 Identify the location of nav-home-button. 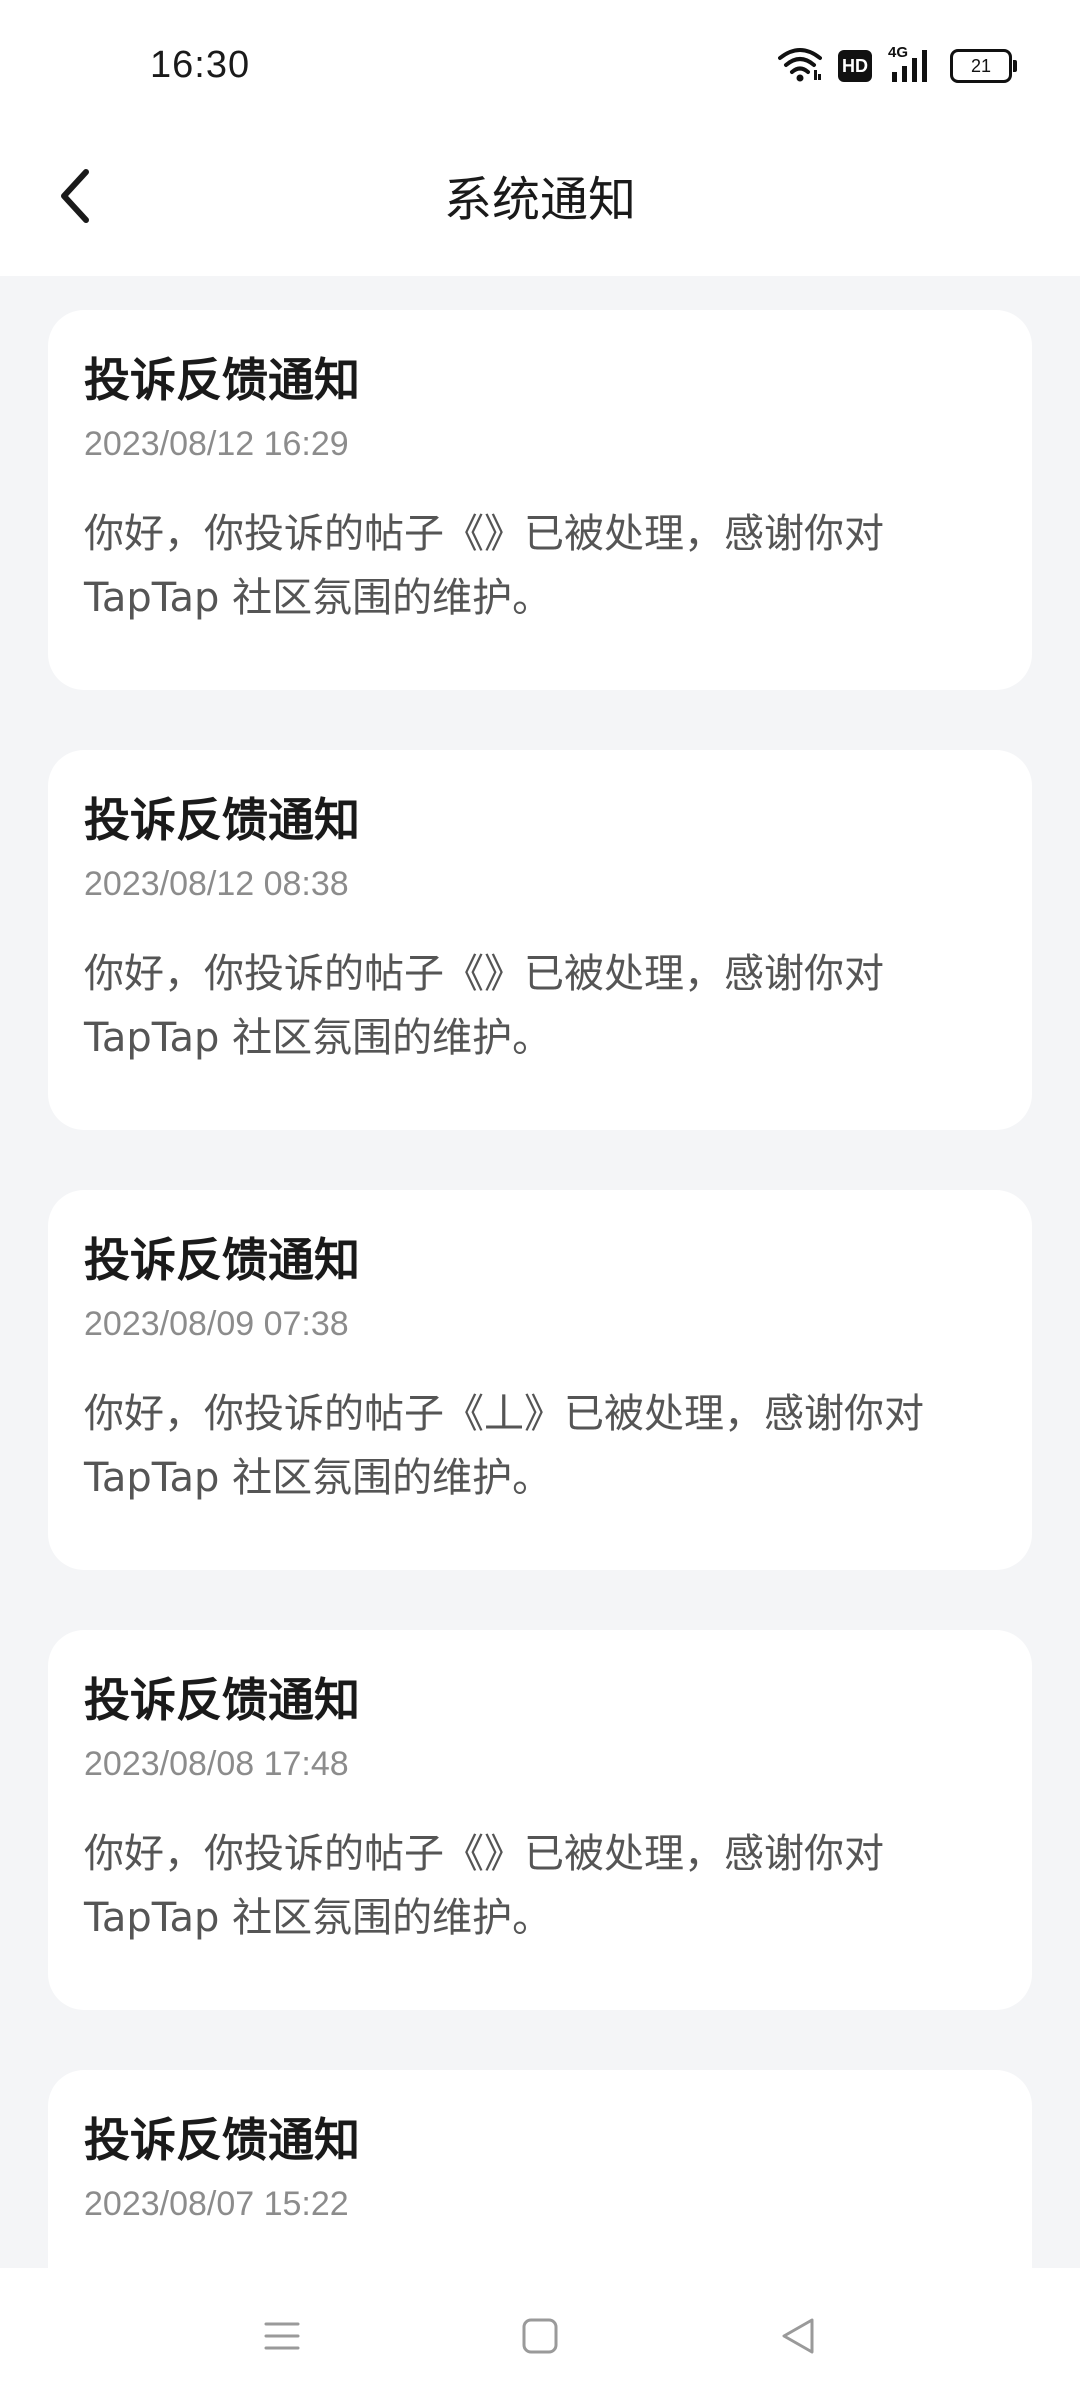
(540, 2338).